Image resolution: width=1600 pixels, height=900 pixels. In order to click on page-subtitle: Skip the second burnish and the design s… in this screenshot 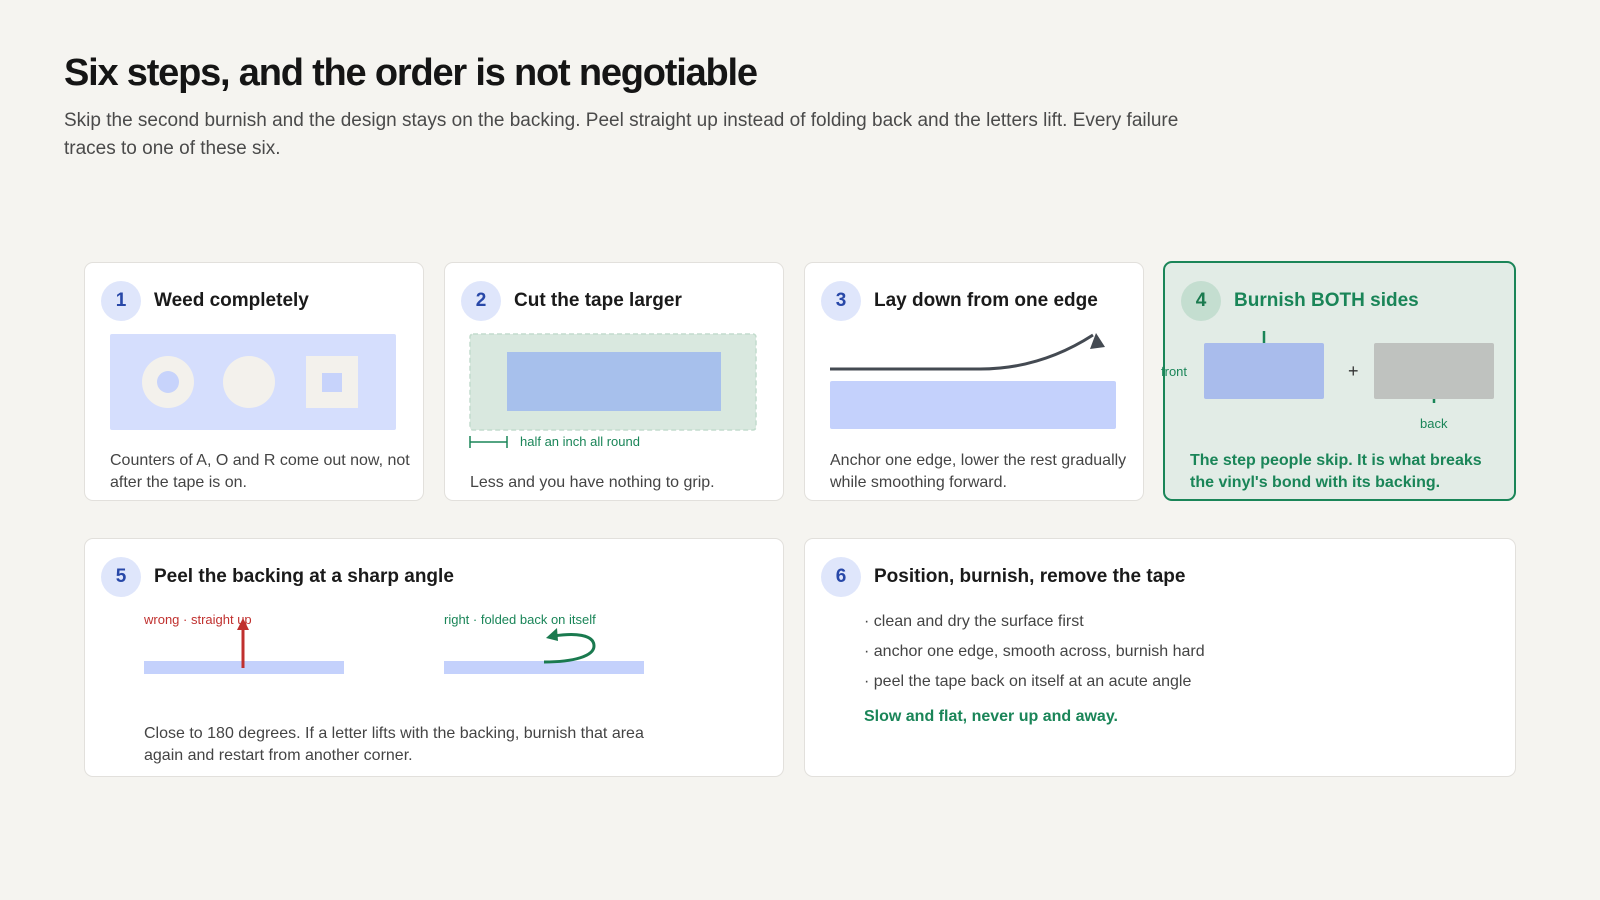, I will do `click(621, 134)`.